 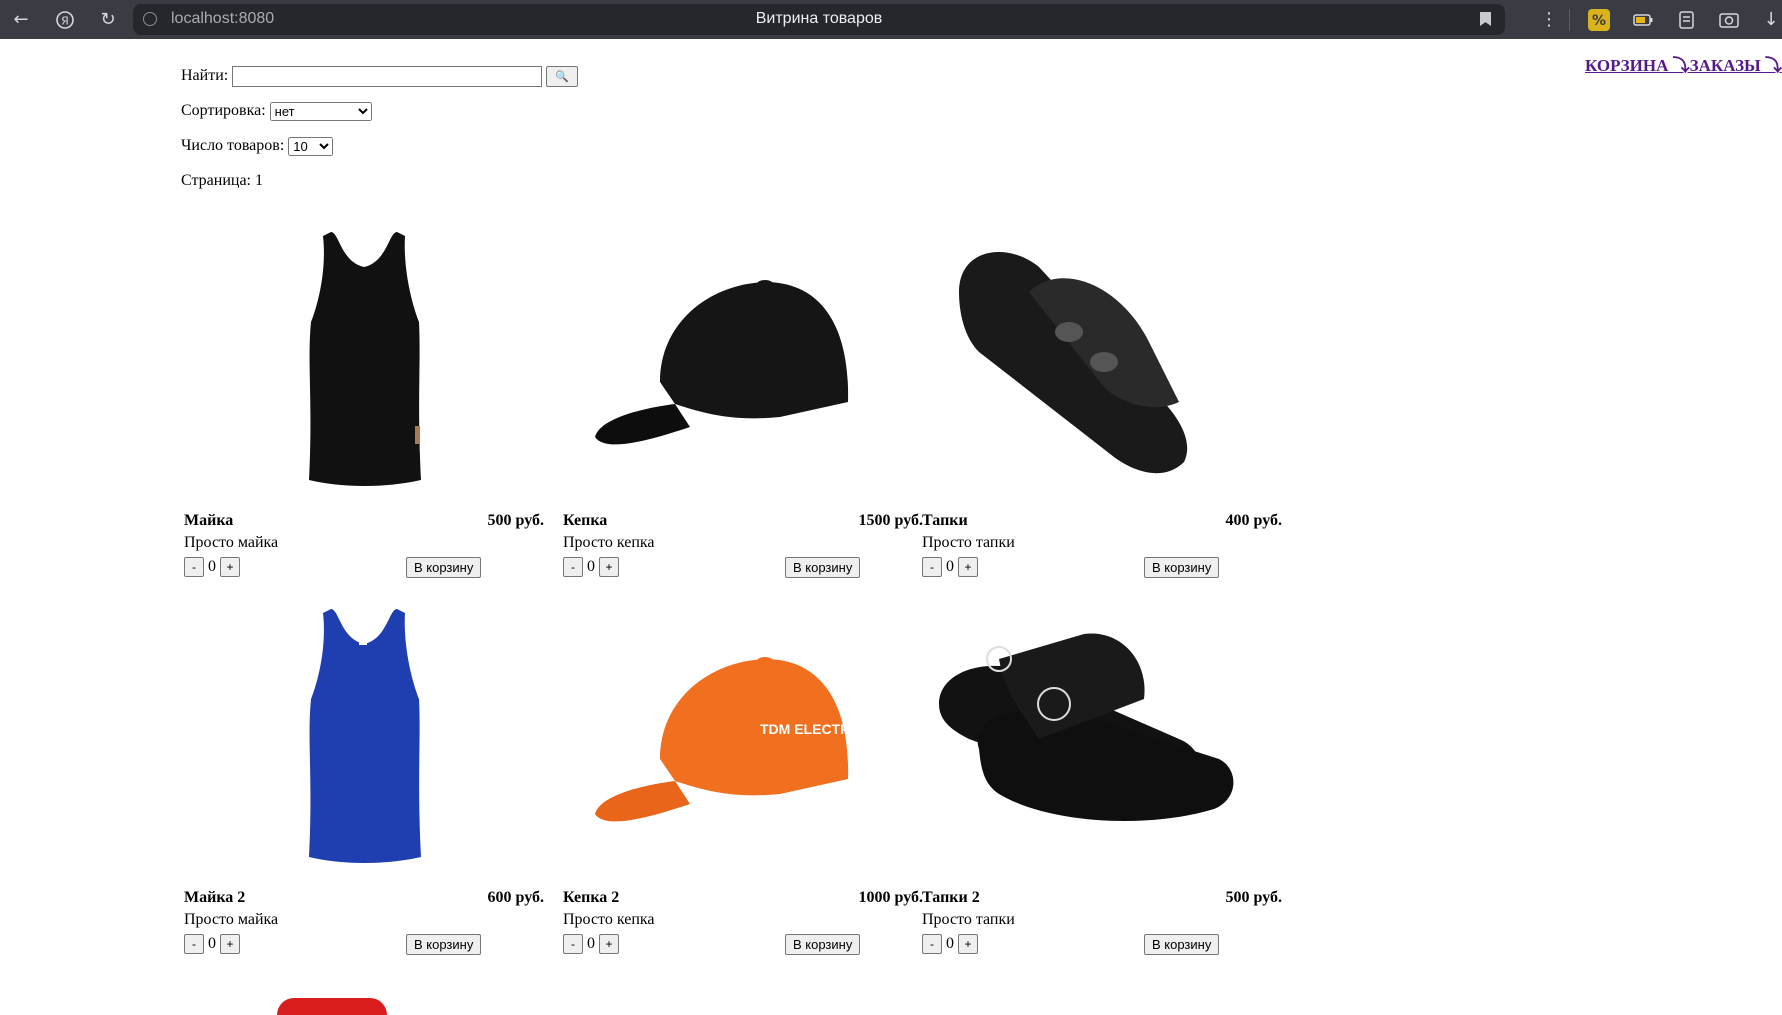 I want to click on search-icon: 🔍, so click(x=562, y=77).